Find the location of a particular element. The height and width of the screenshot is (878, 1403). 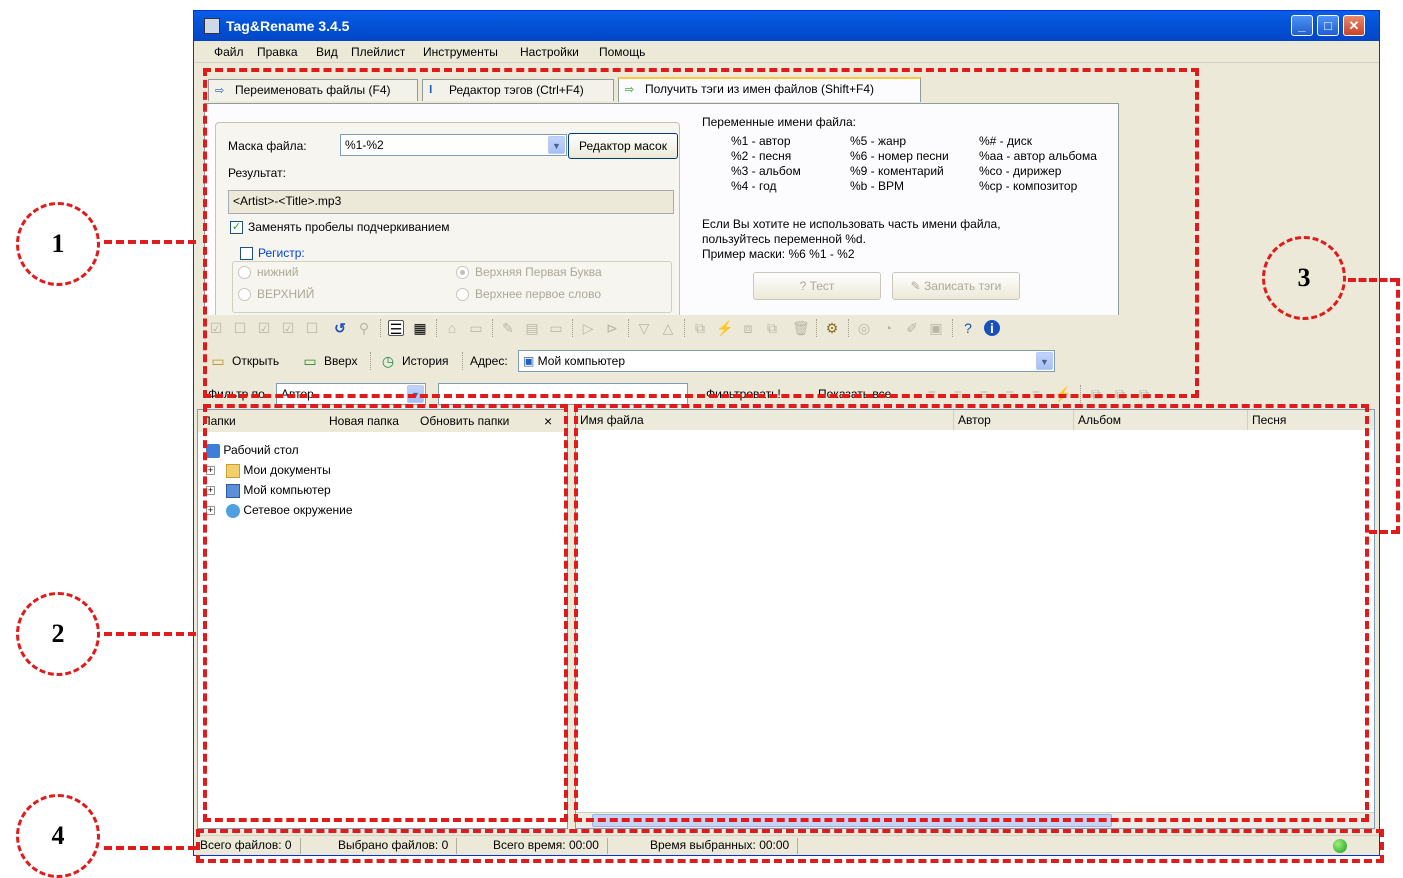

menu-file: Файл is located at coordinates (229, 52).